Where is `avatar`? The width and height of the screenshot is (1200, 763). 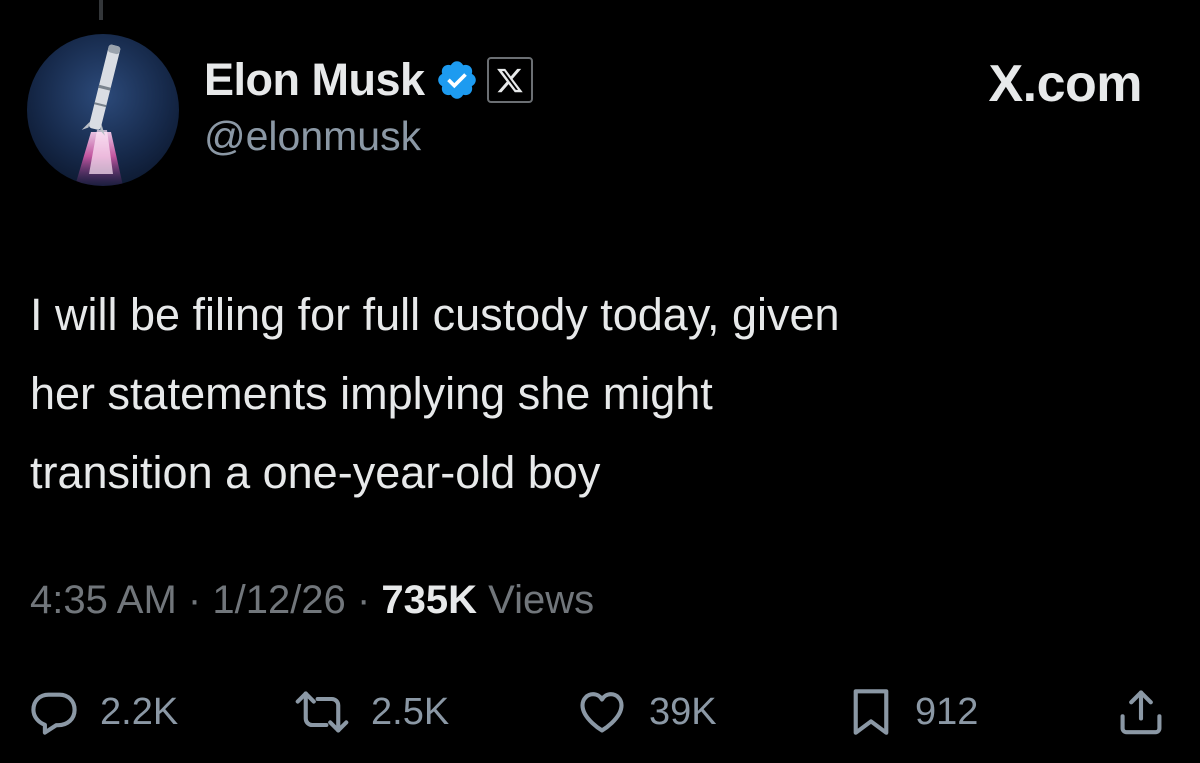
avatar is located at coordinates (103, 110).